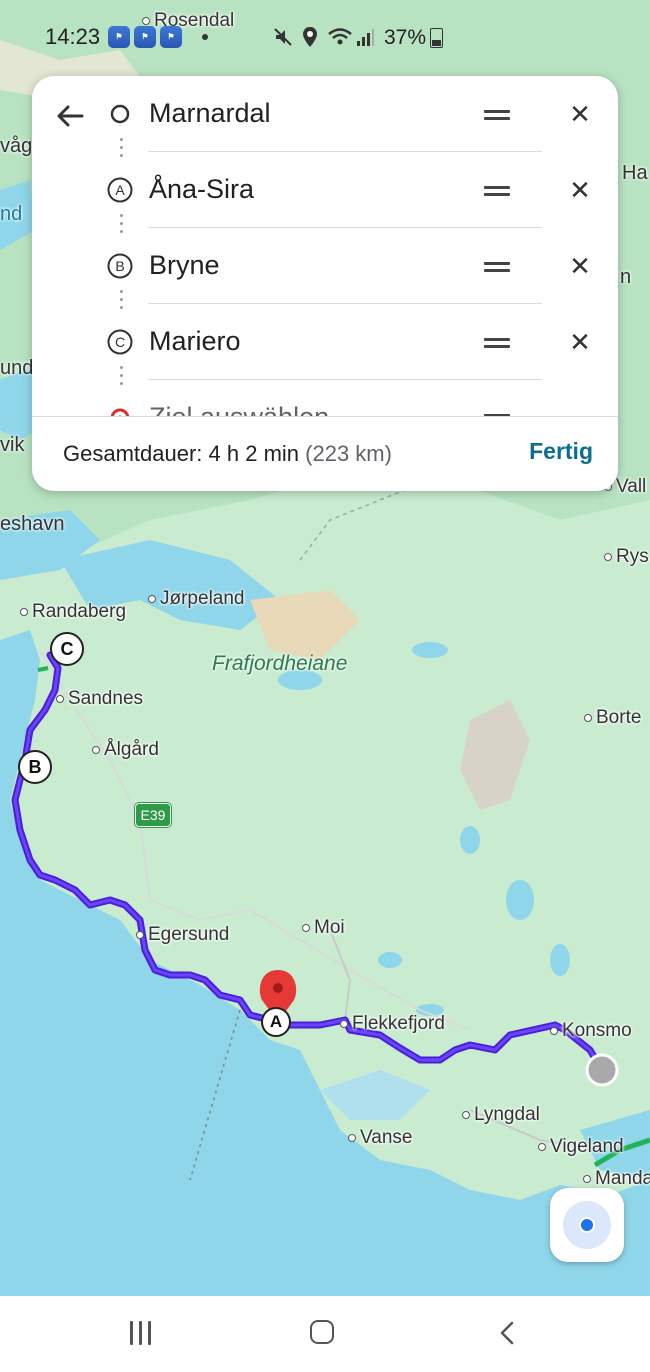  Describe the element at coordinates (184, 265) in the screenshot. I see `stop-input-b: Bryne` at that location.